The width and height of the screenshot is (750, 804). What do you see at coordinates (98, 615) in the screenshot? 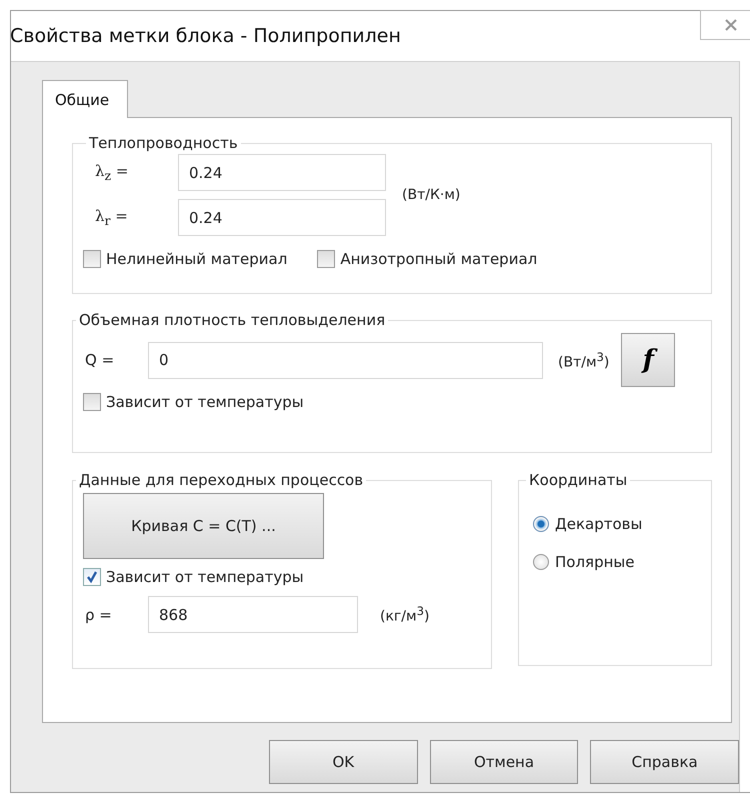
I see `field-label: ρ =` at bounding box center [98, 615].